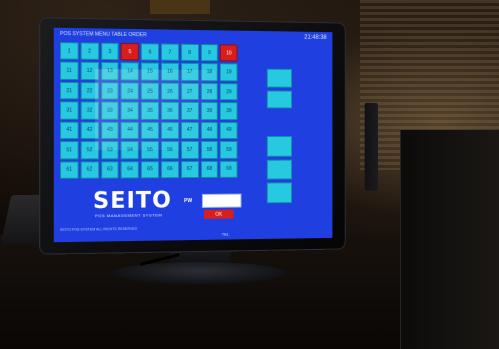 The width and height of the screenshot is (499, 349). What do you see at coordinates (449, 239) in the screenshot?
I see `cabinet` at bounding box center [449, 239].